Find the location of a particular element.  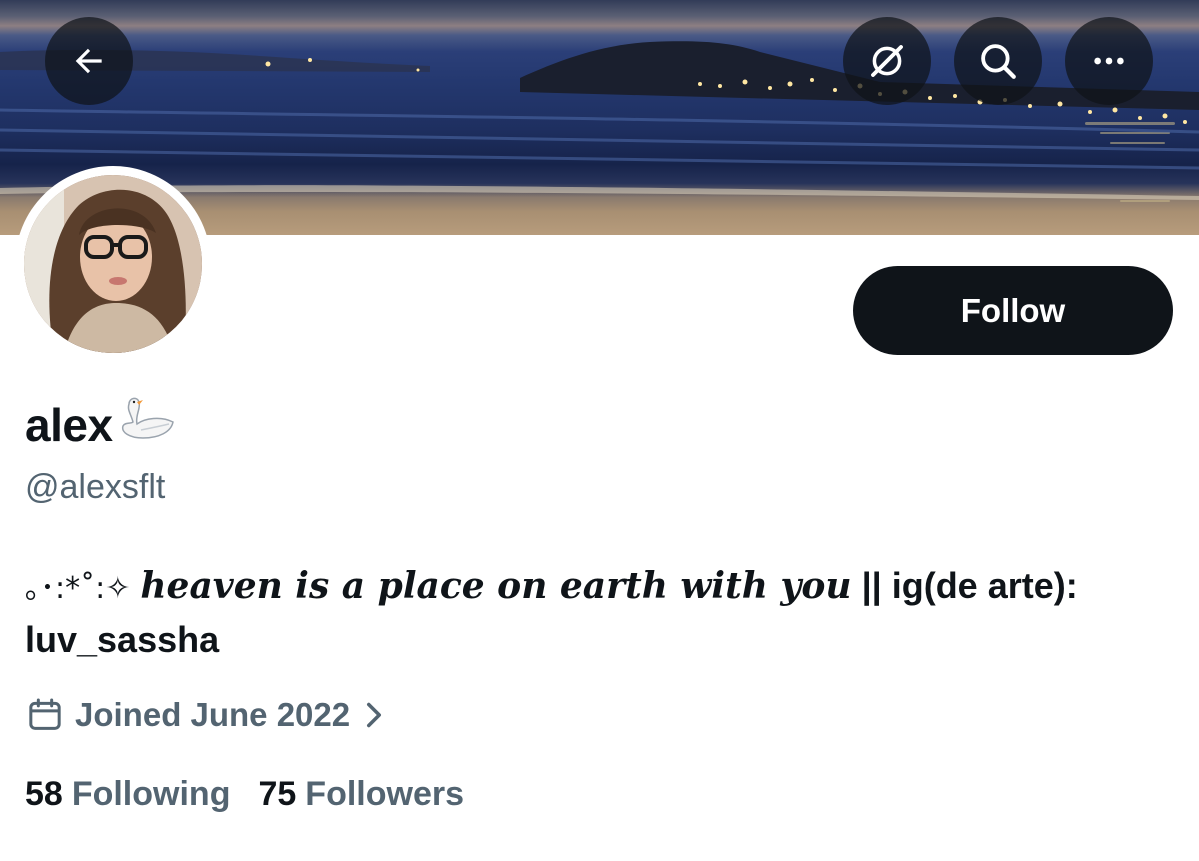

followers-link: 75 Followers is located at coordinates (361, 794).